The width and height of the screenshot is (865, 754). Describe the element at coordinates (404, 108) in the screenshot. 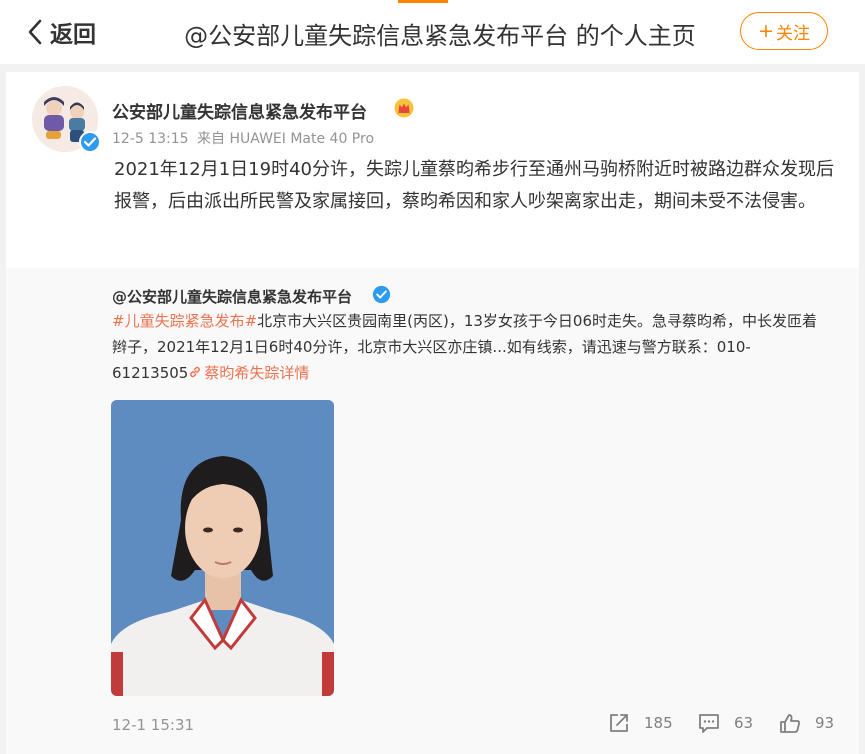

I see `crown-icon` at that location.